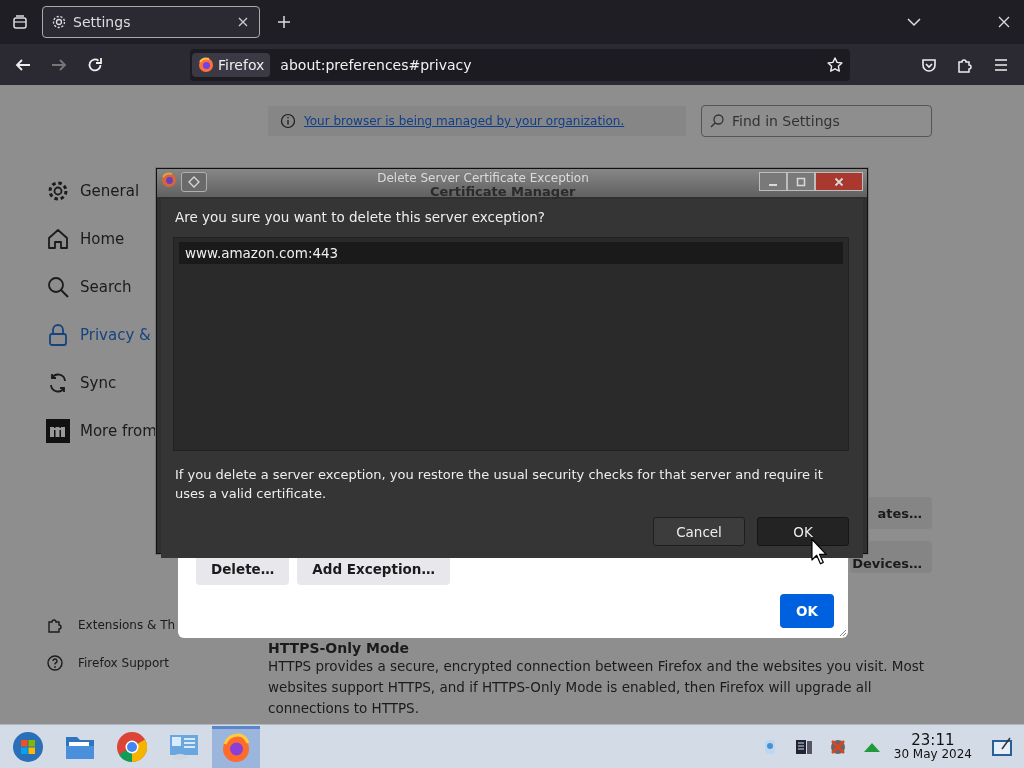  What do you see at coordinates (483, 178) in the screenshot?
I see `window-title: Delete Server Certificate Exception` at bounding box center [483, 178].